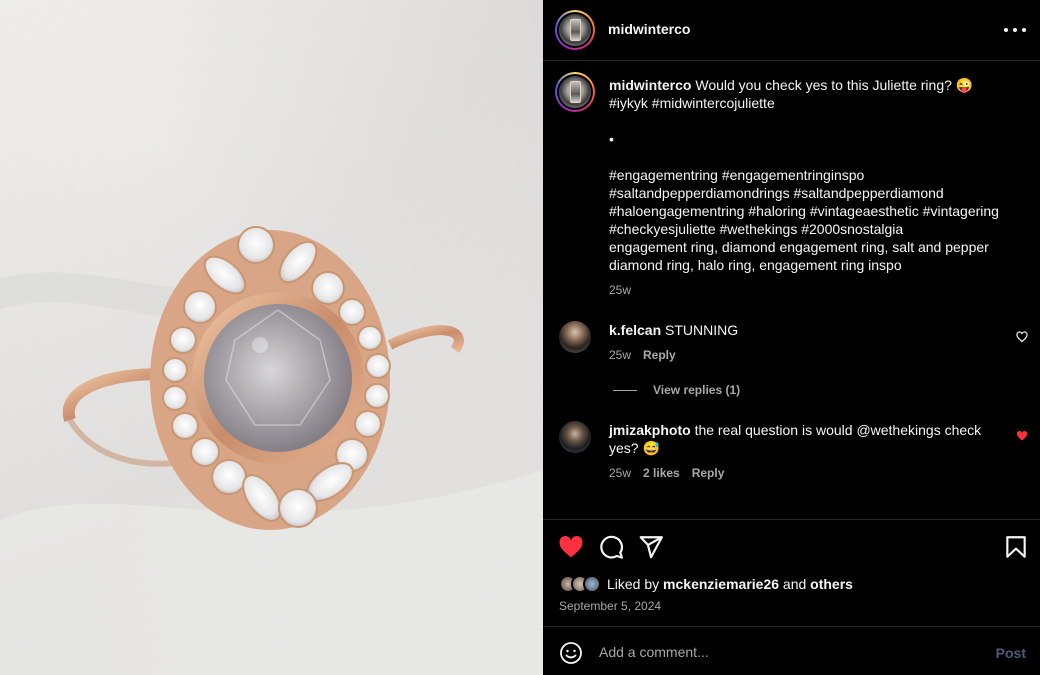  I want to click on comment-meta: 25w Reply, so click(642, 355).